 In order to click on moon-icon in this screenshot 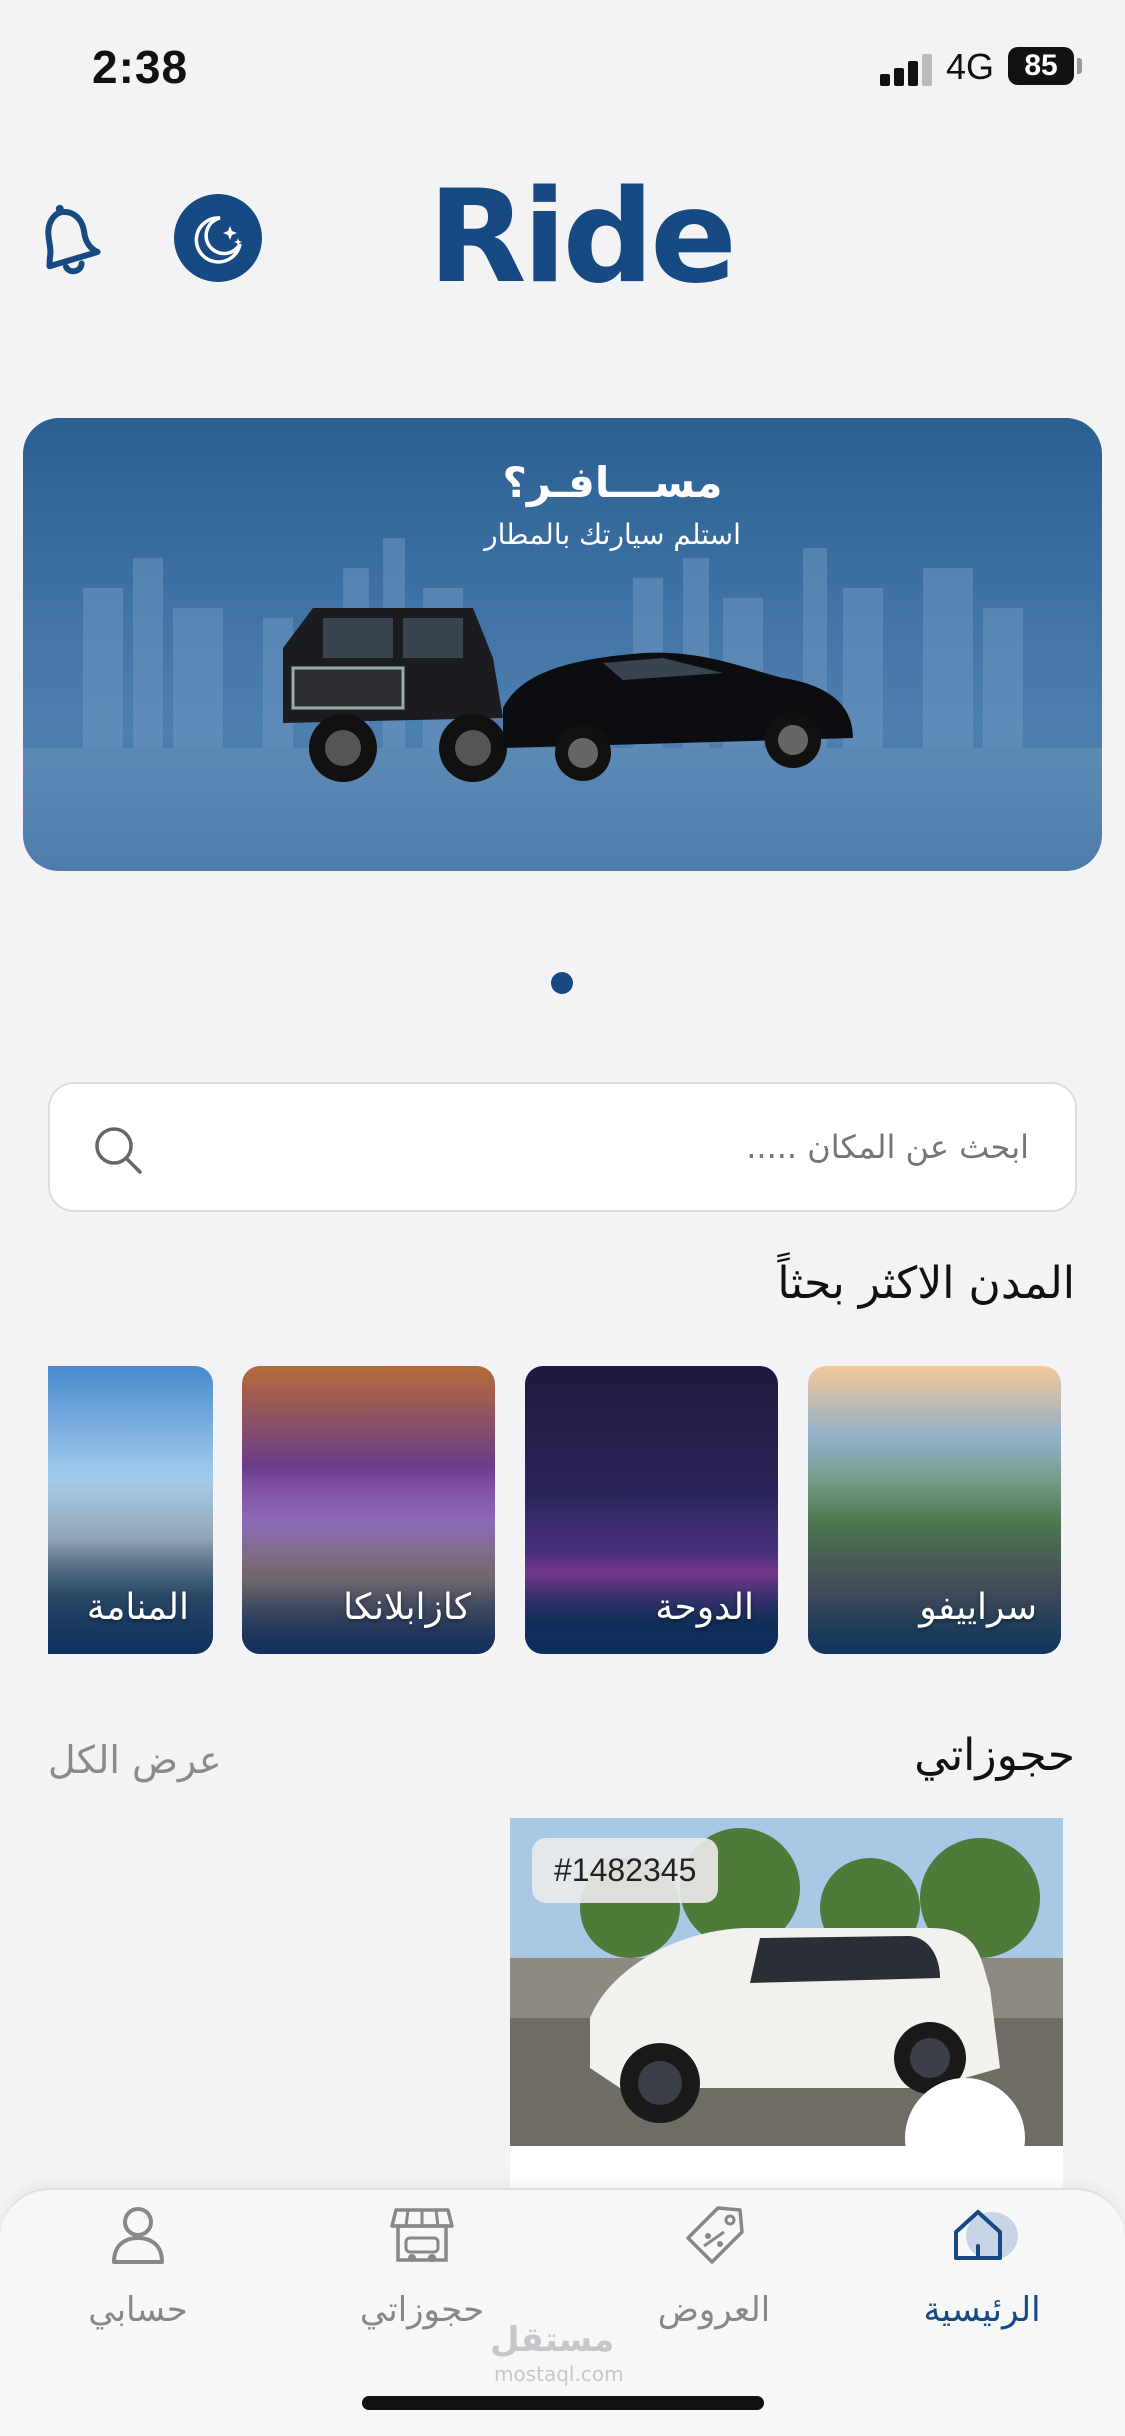, I will do `click(218, 240)`.